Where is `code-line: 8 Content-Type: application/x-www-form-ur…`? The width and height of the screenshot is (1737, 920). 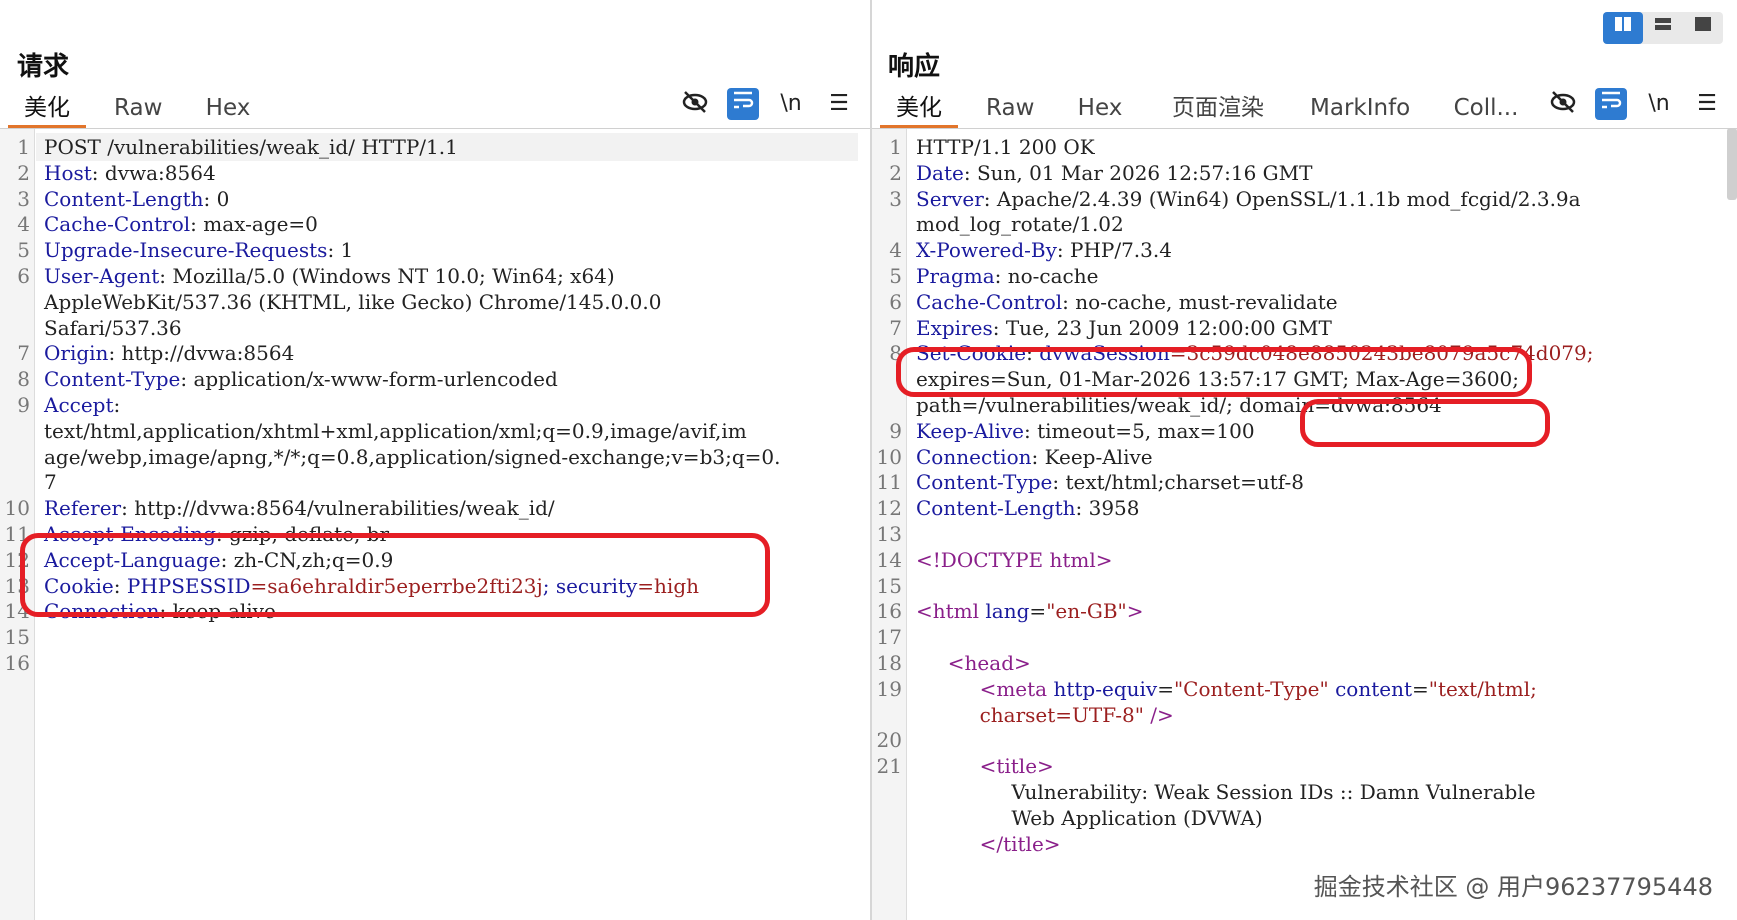 code-line: 8 Content-Type: application/x-www-form-ur… is located at coordinates (435, 378).